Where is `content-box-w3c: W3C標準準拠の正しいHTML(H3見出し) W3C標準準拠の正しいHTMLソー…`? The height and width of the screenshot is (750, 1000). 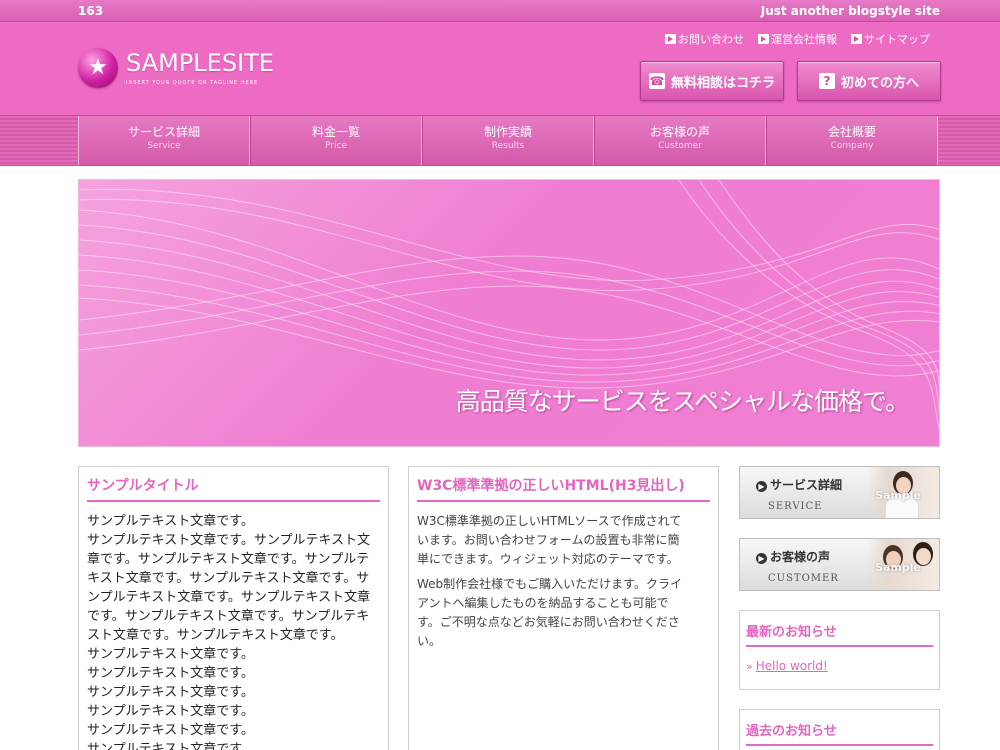
content-box-w3c: W3C標準準拠の正しいHTML(H3見出し) W3C標準準拠の正しいHTMLソー… is located at coordinates (563, 608).